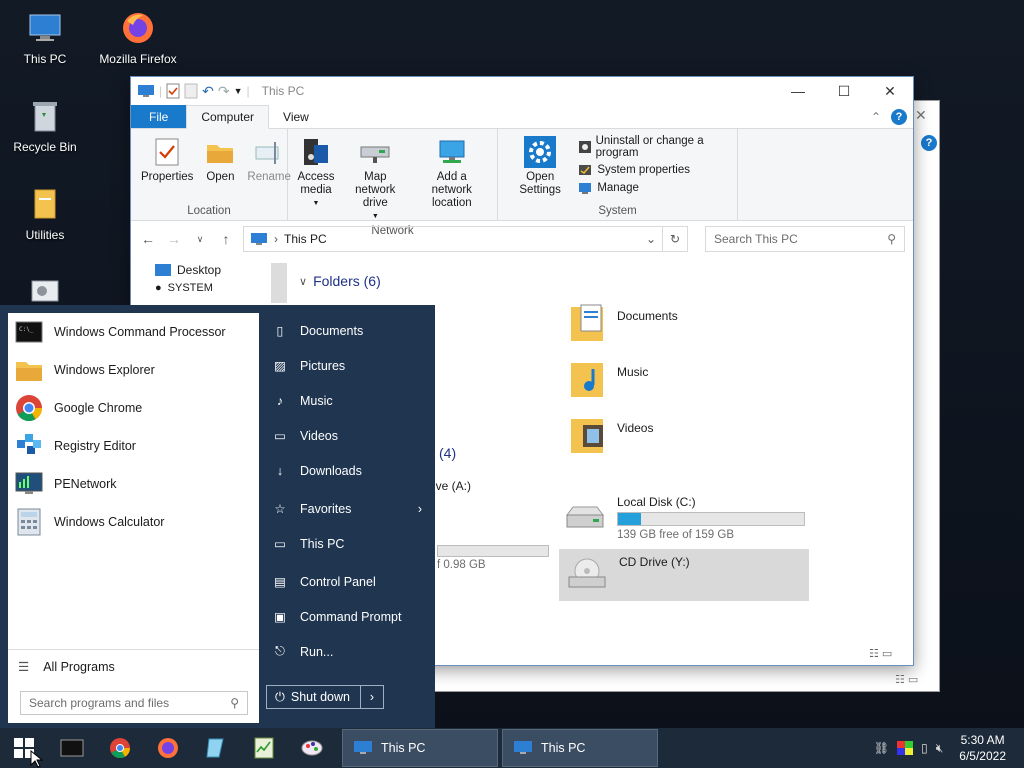 The width and height of the screenshot is (1024, 768). Describe the element at coordinates (340, 281) in the screenshot. I see `folders-section-header: ∨ Folders (6)` at that location.